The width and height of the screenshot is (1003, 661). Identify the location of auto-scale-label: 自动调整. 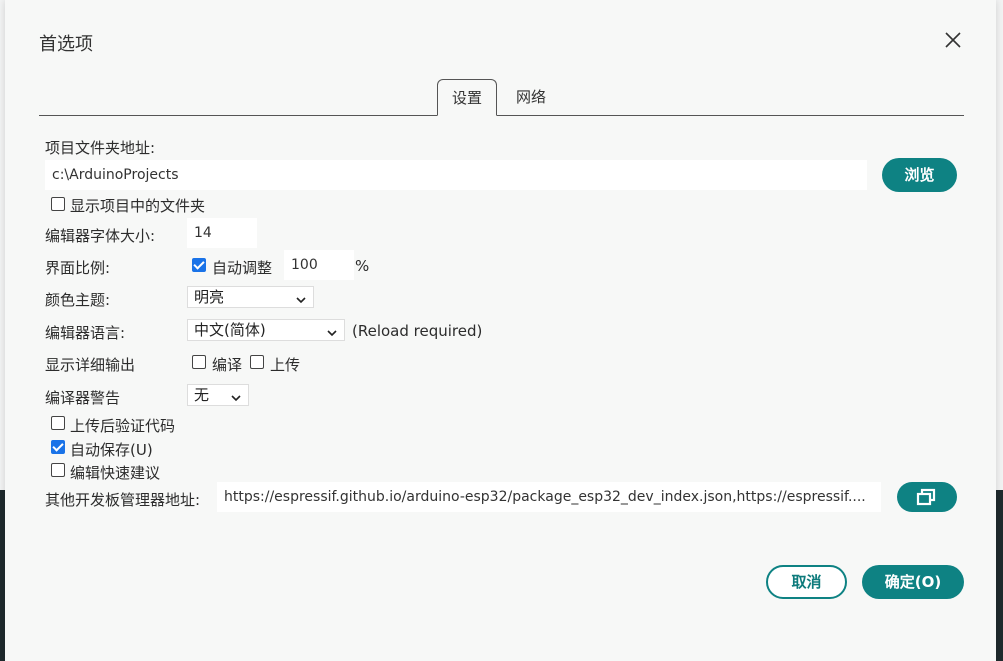
(242, 268).